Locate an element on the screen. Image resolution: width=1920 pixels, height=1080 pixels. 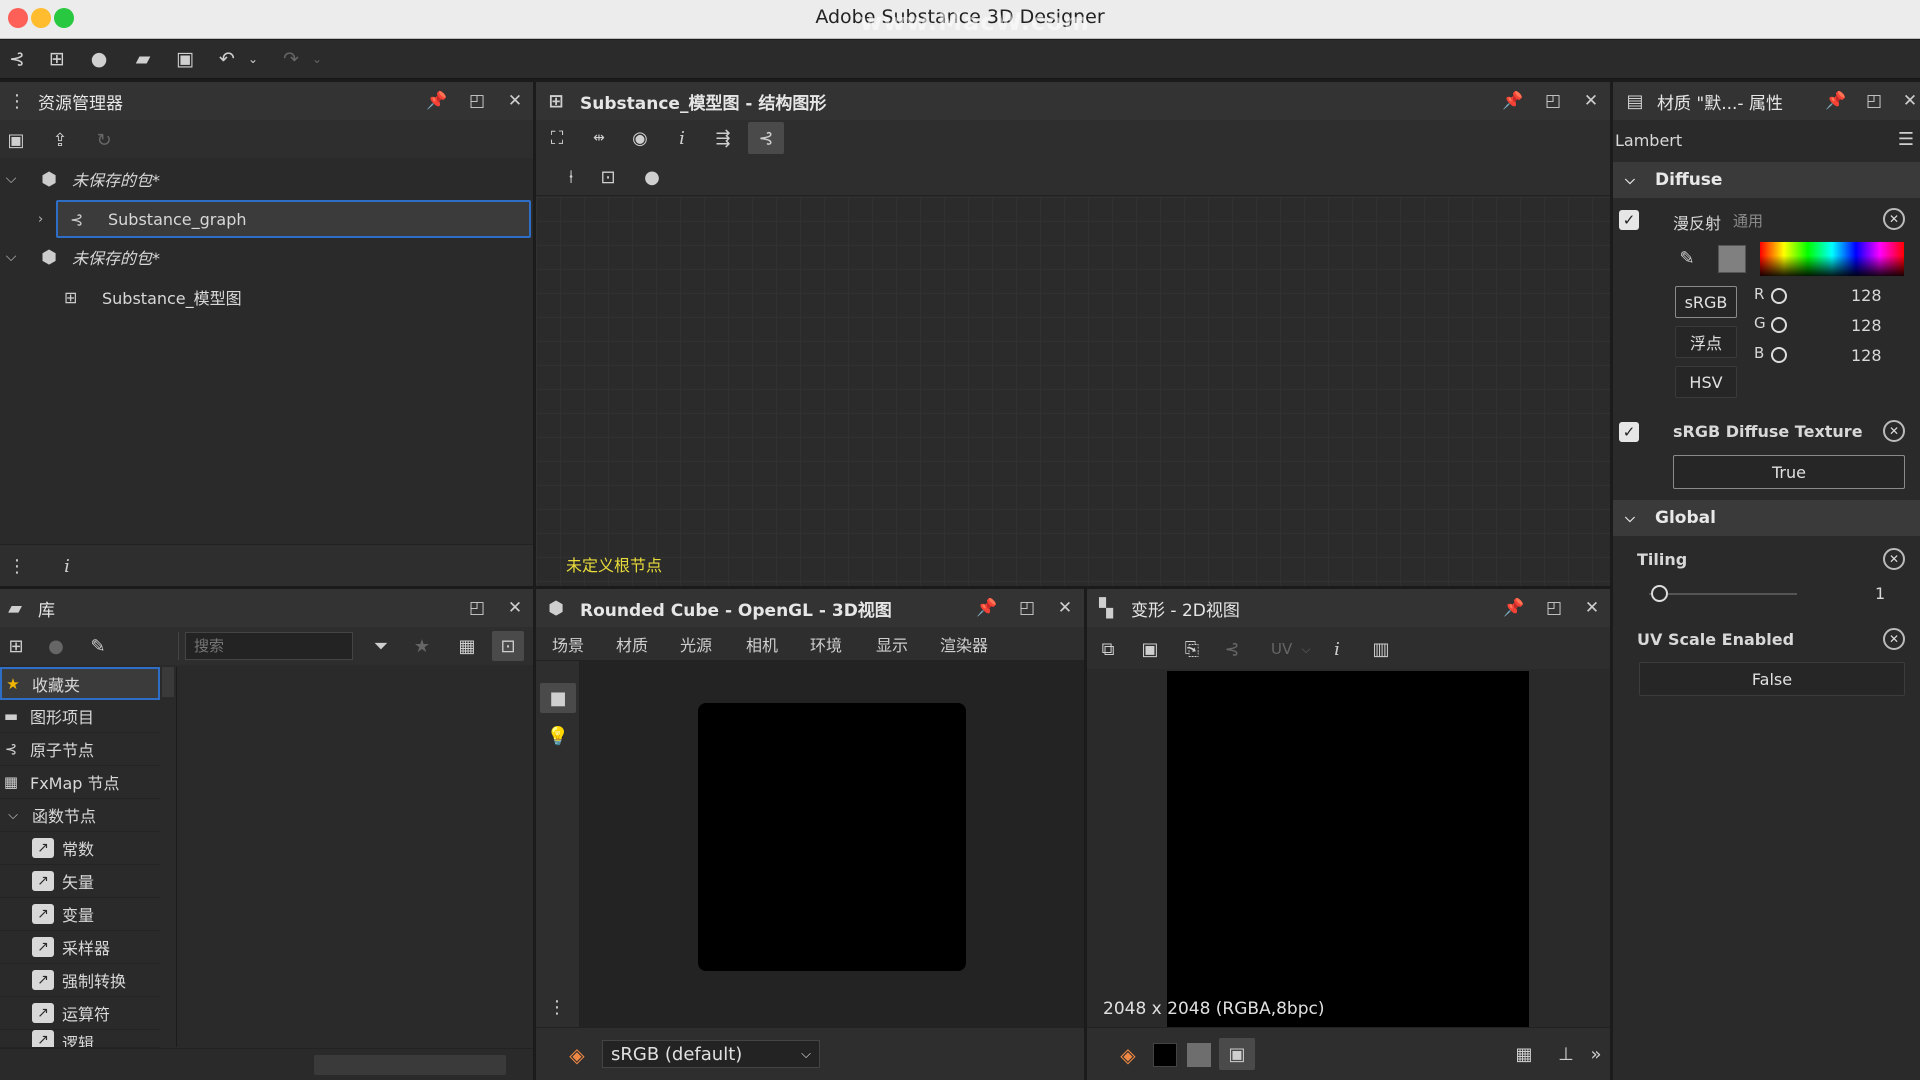
uv-label: UV is located at coordinates (1281, 649).